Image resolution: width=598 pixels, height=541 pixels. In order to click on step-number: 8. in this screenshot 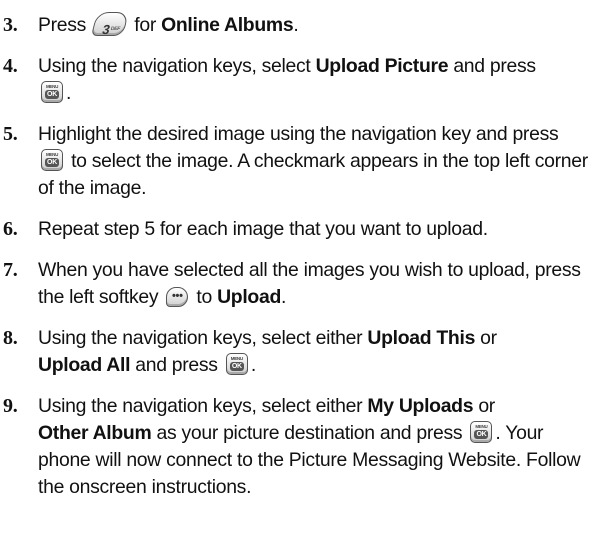, I will do `click(10, 338)`.